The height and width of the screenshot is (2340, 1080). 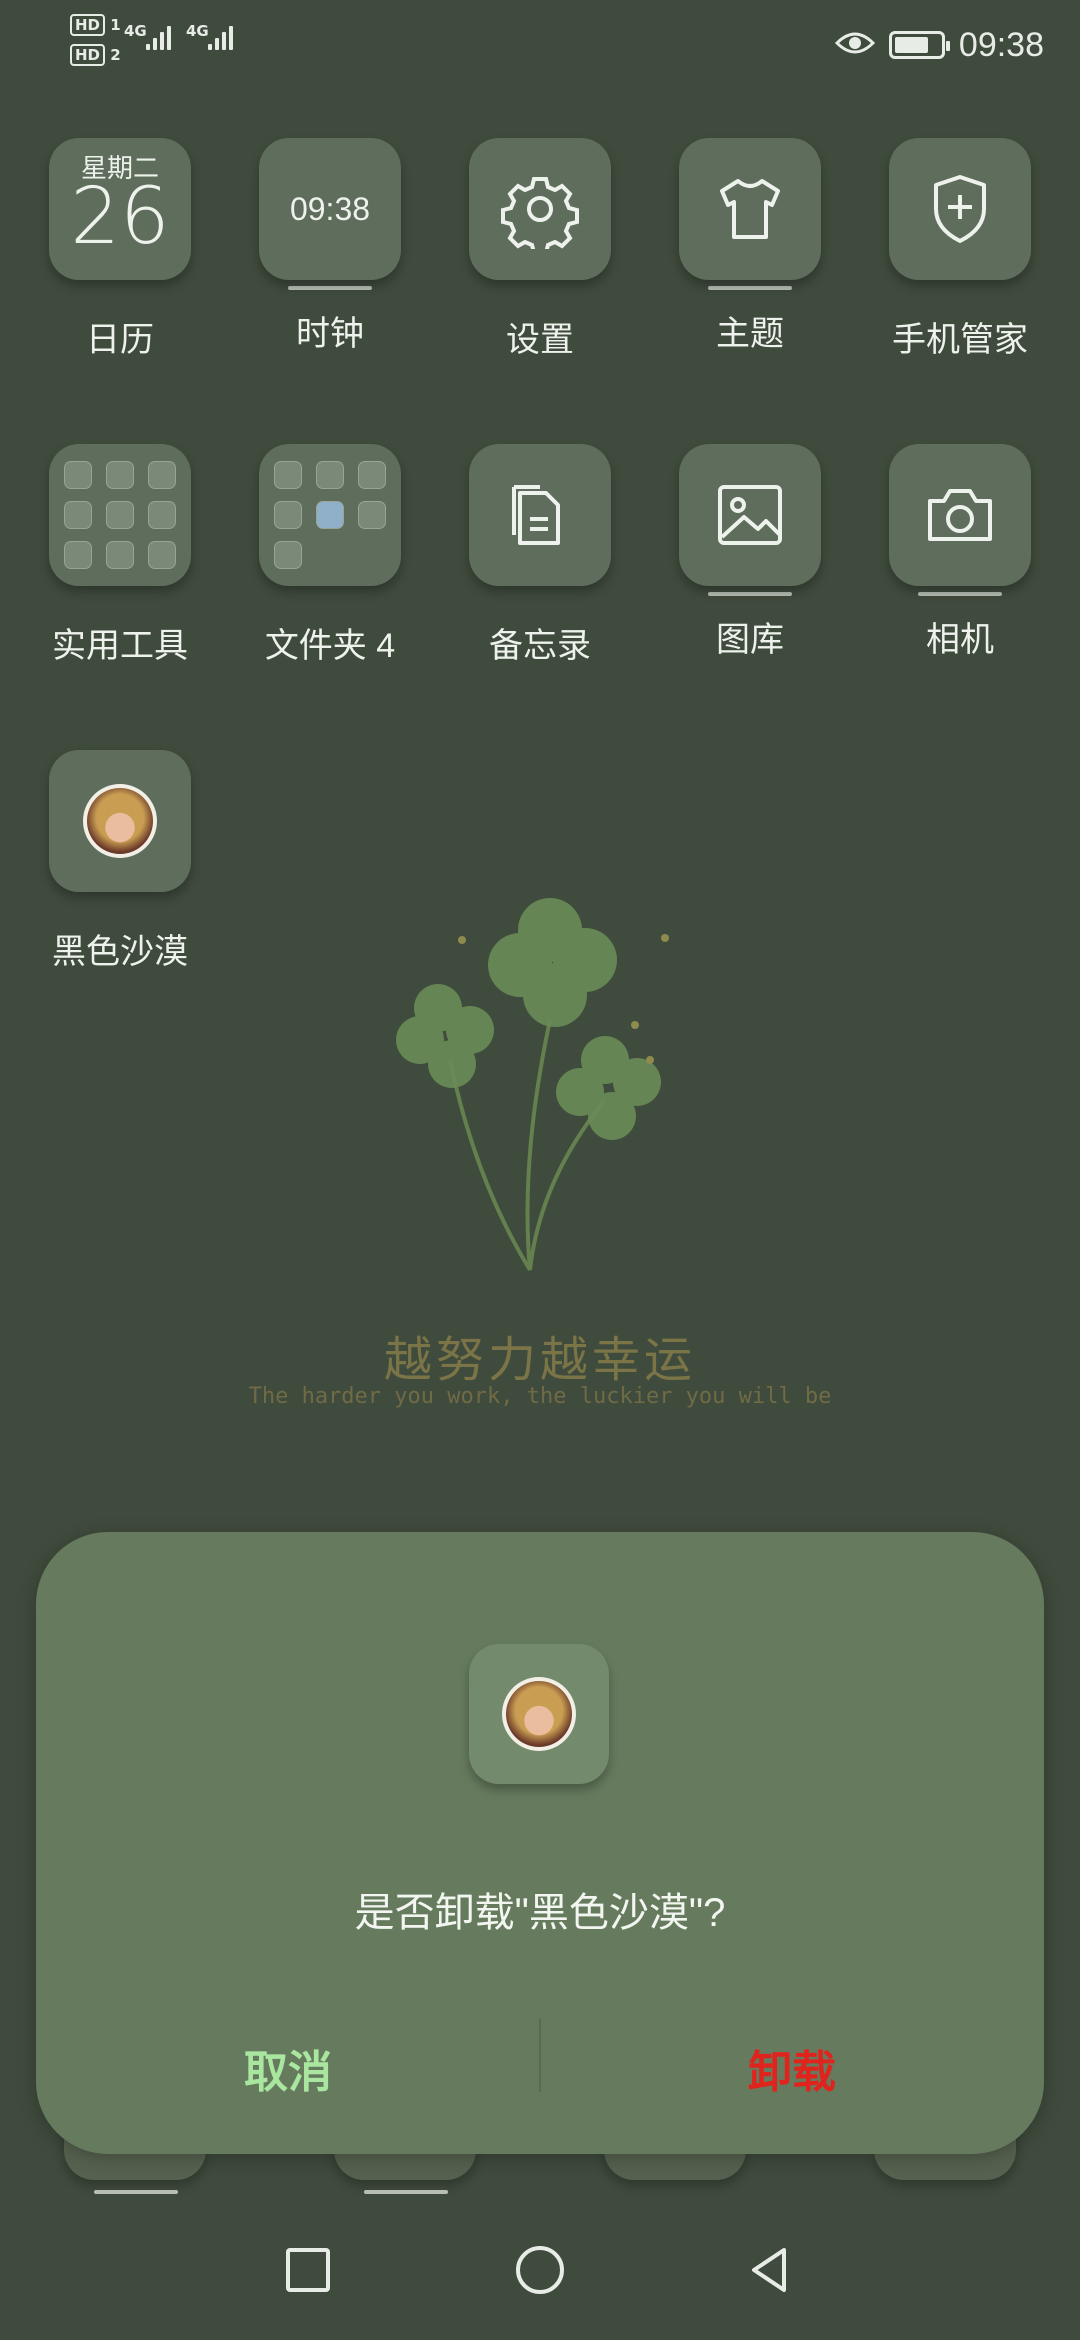 I want to click on uninstall-button: 卸载, so click(x=792, y=2068).